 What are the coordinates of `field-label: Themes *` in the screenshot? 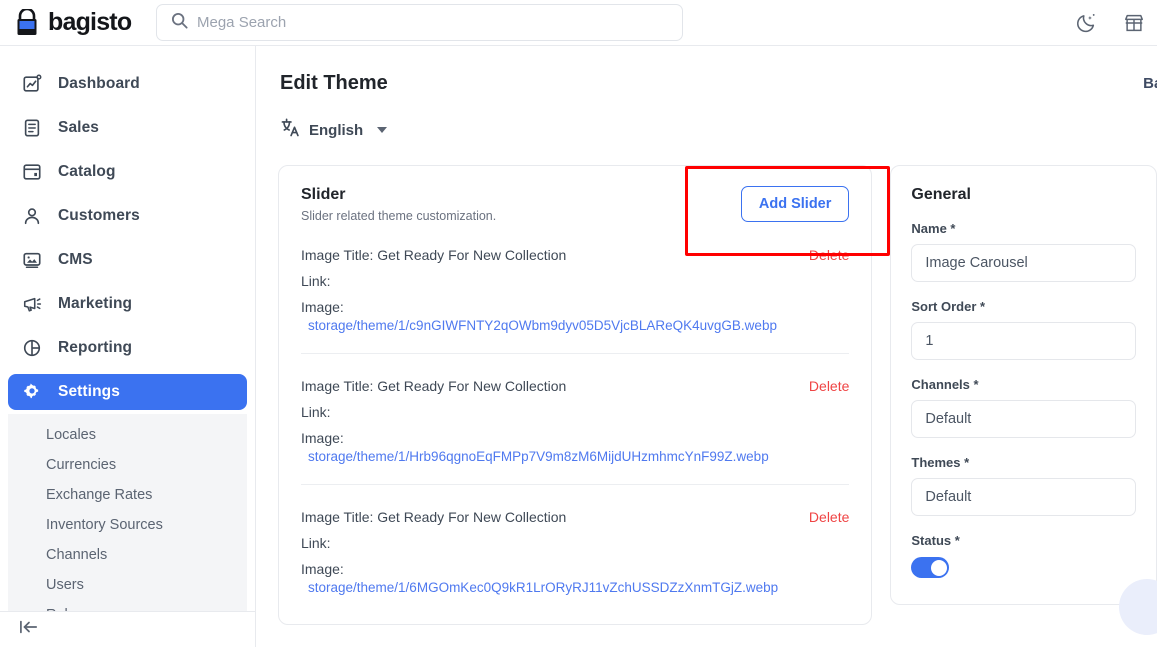 It's located at (940, 462).